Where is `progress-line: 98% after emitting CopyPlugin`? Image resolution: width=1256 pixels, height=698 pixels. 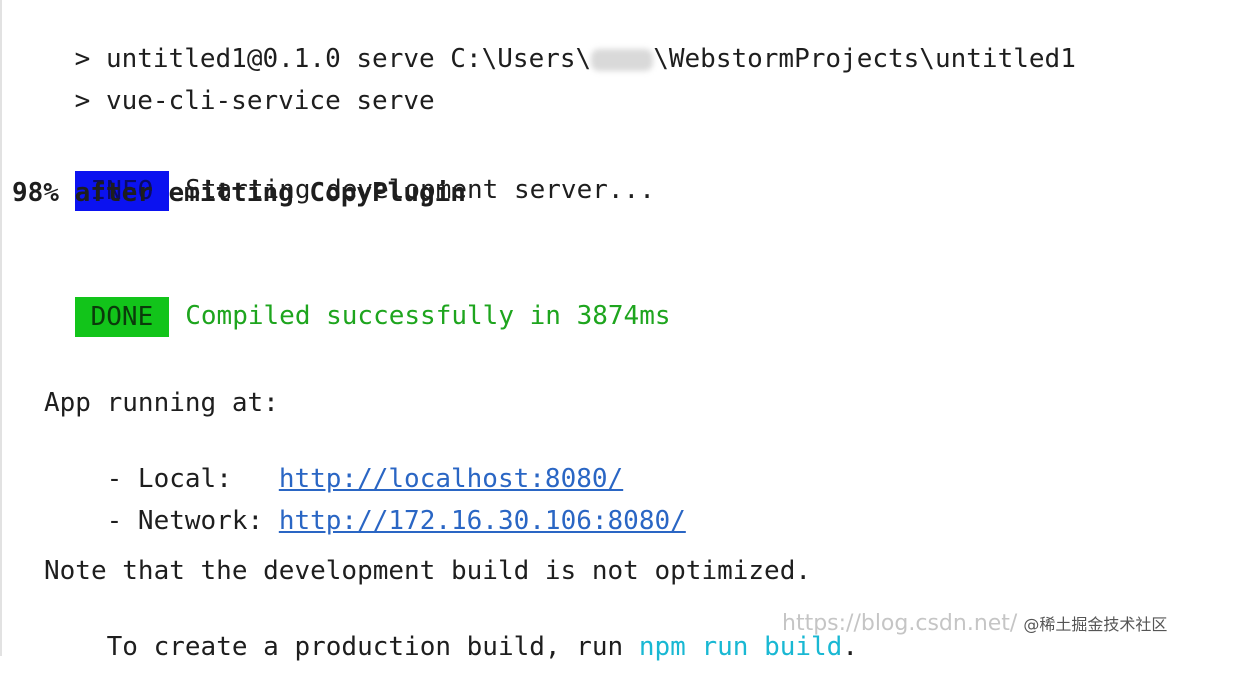
progress-line: 98% after emitting CopyPlugin is located at coordinates (239, 193).